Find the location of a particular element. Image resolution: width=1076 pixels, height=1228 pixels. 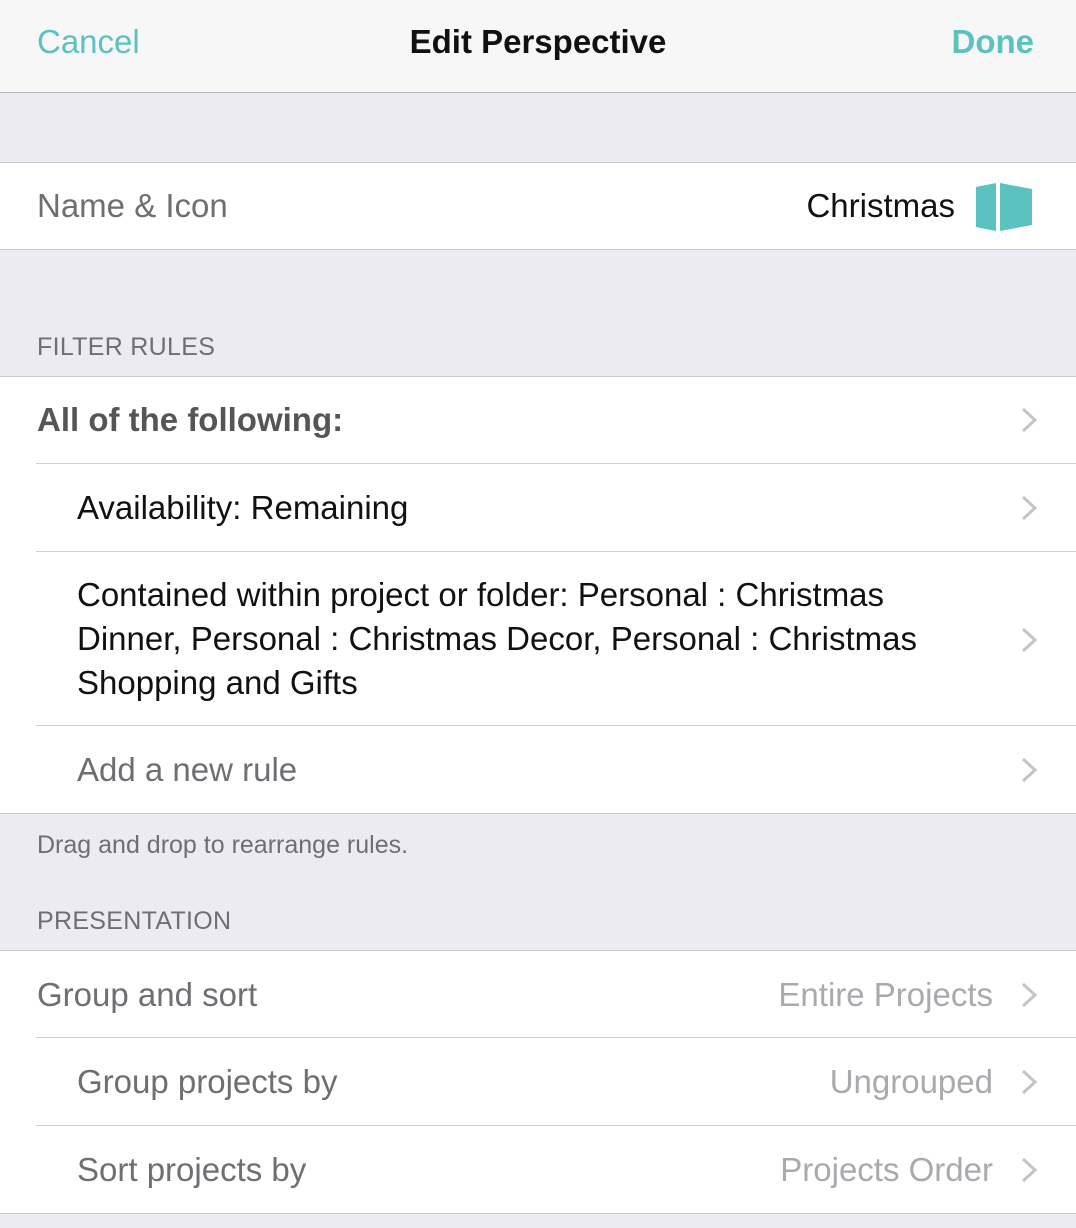

group-and-sort-label: Group and sort is located at coordinates (147, 994).